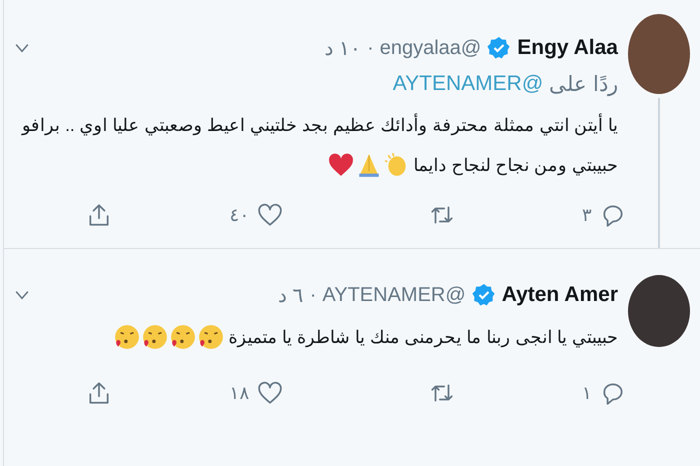 This screenshot has height=466, width=700. I want to click on tweet-text: حبيبتي ومن نجاح لنجاح دايما, so click(516, 166).